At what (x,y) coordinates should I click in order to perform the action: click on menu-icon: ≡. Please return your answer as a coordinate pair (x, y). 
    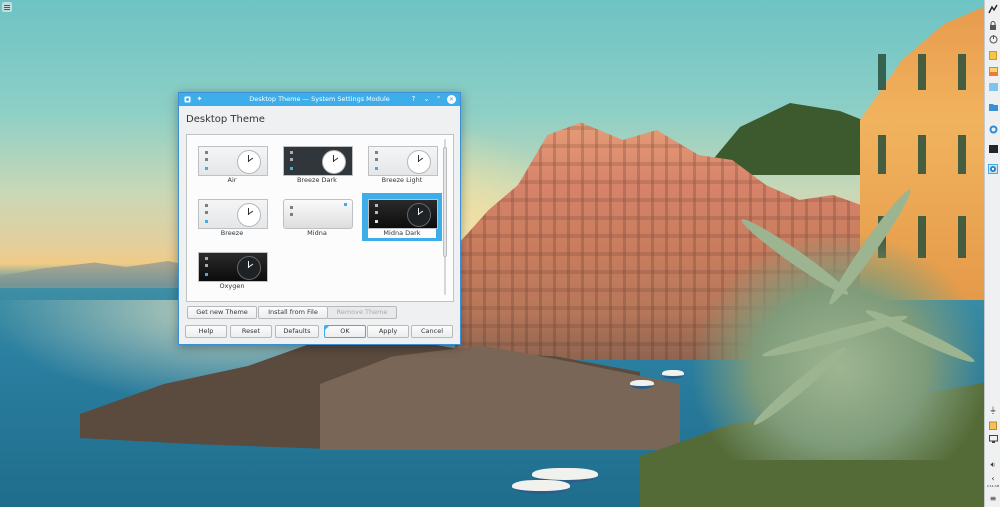
    Looking at the image, I should click on (993, 499).